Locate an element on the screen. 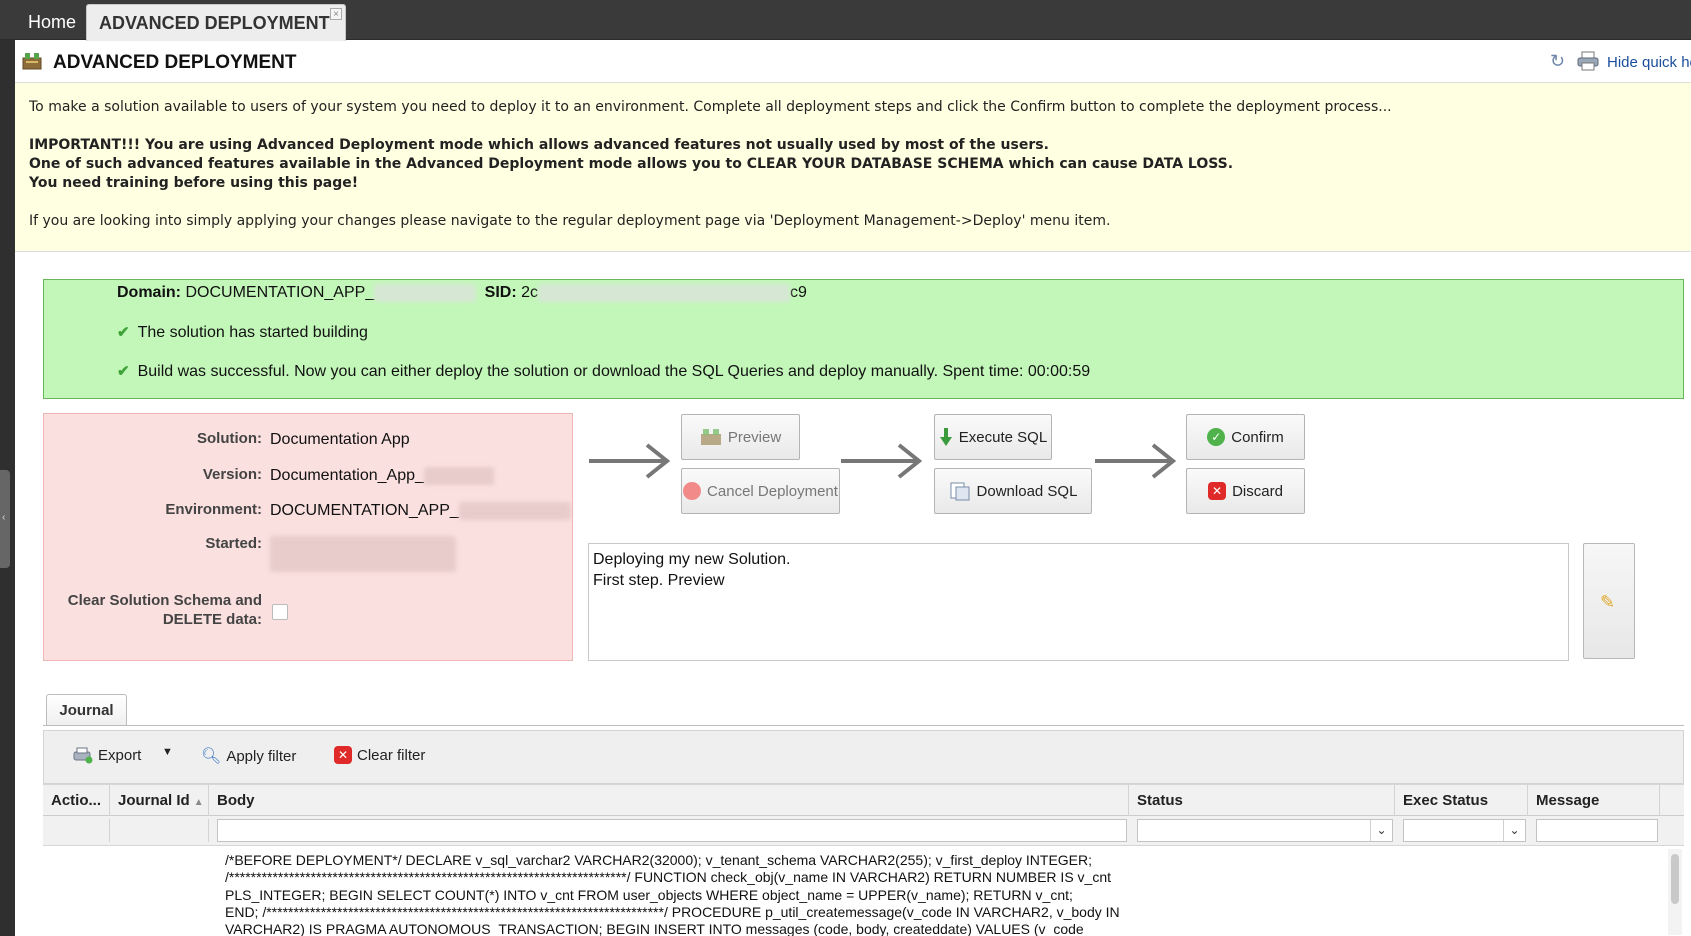  page-header: ADVANCED DEPLOYMENT ↻ Hide quick he is located at coordinates (853, 62).